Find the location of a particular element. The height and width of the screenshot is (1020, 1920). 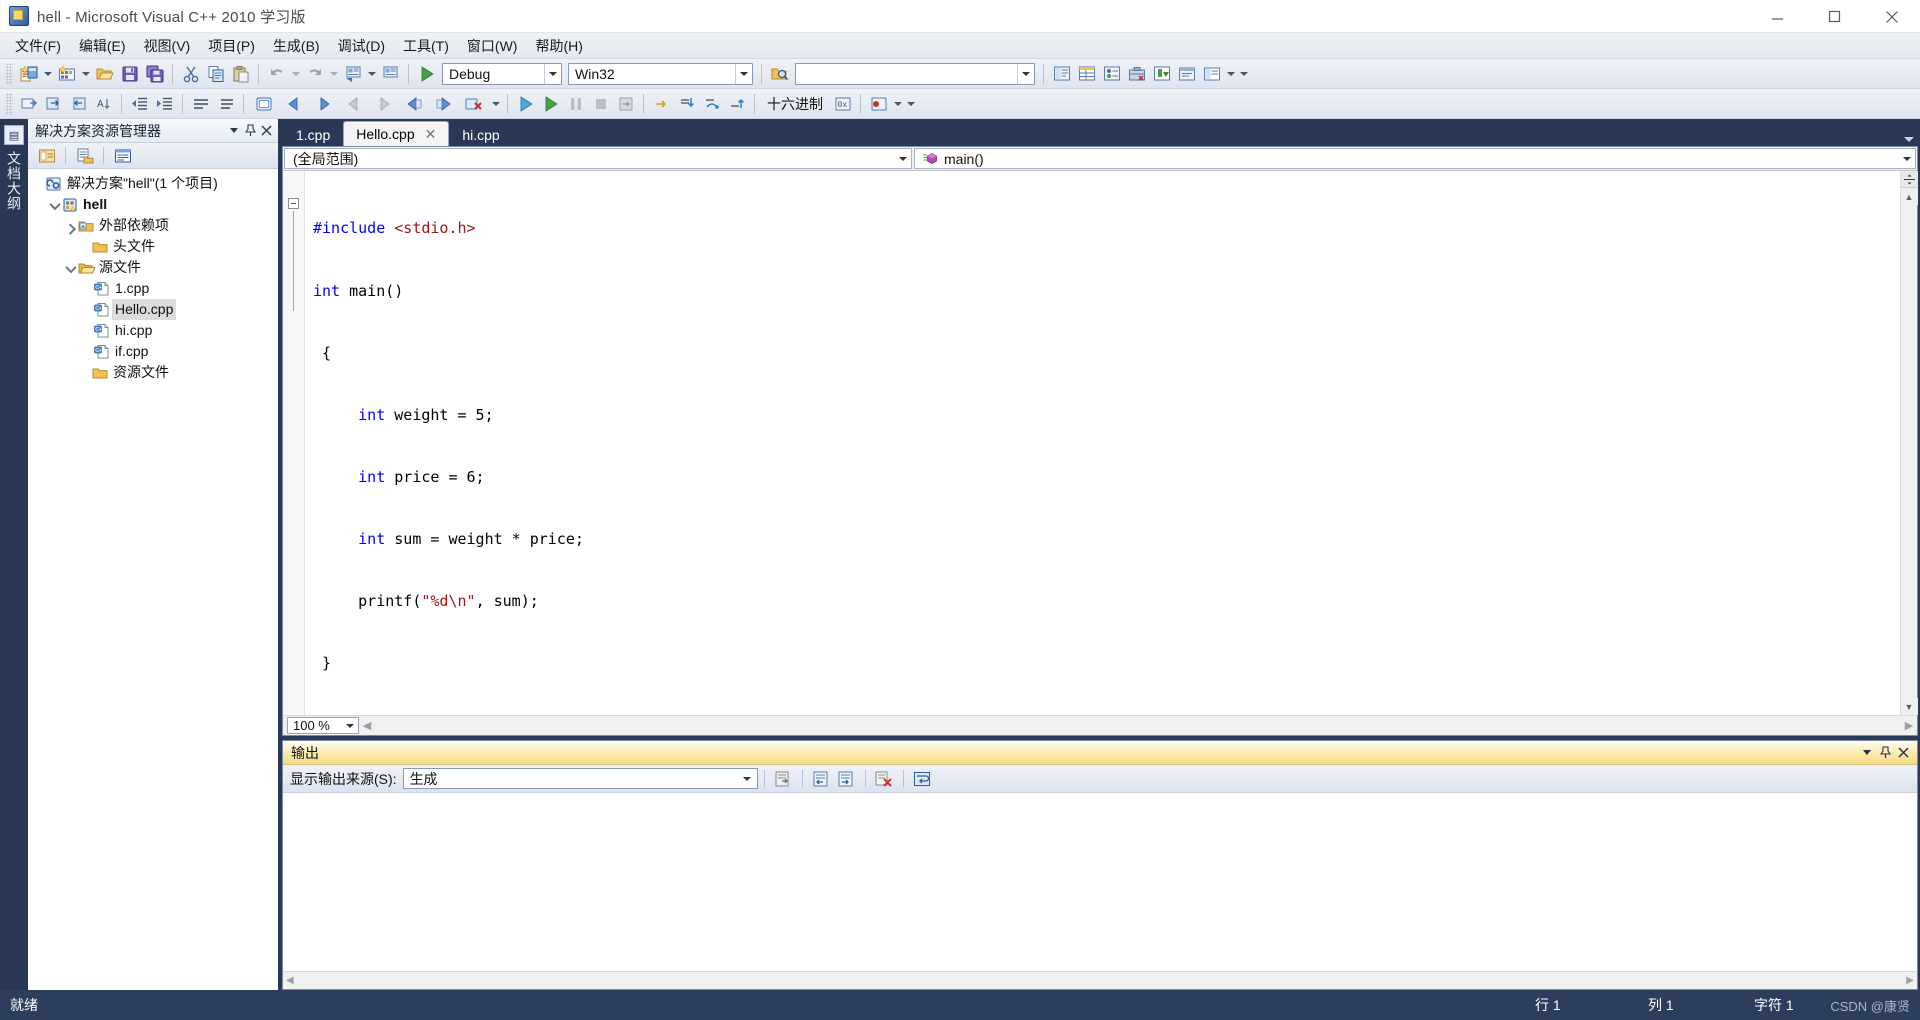

save-all-icon is located at coordinates (154, 74).